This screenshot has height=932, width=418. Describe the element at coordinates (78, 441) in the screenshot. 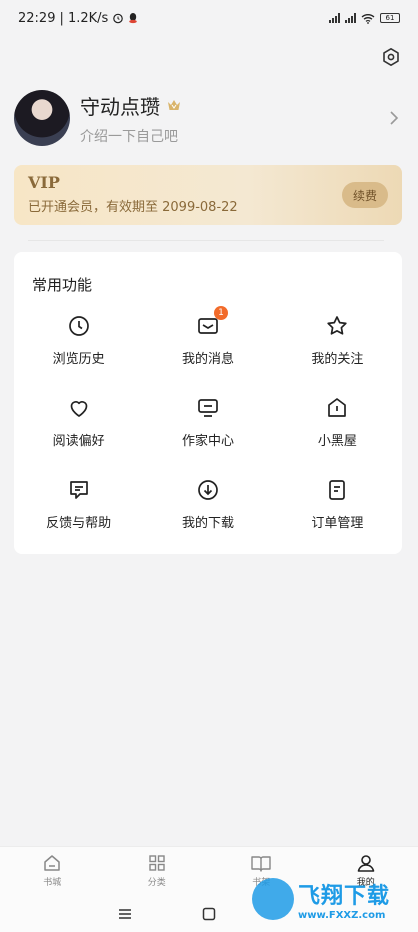

I see `function-label: 阅读偏好` at that location.